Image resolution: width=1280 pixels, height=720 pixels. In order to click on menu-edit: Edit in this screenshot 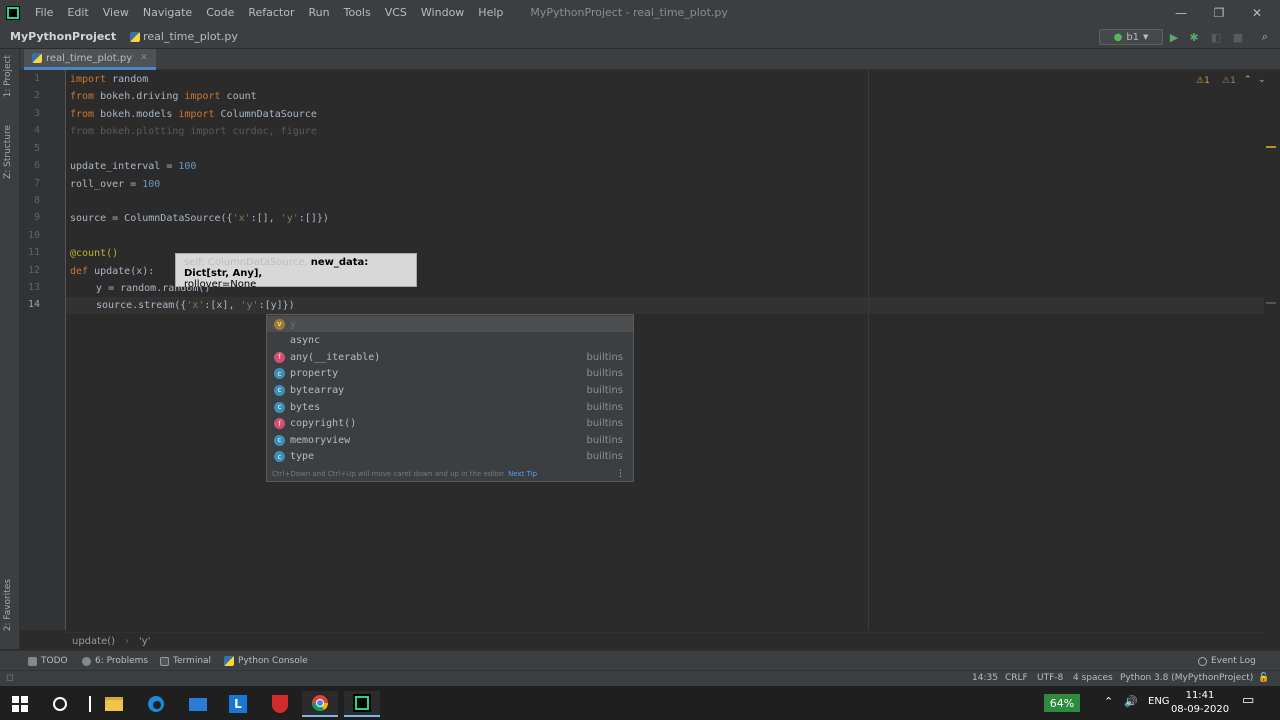, I will do `click(77, 12)`.